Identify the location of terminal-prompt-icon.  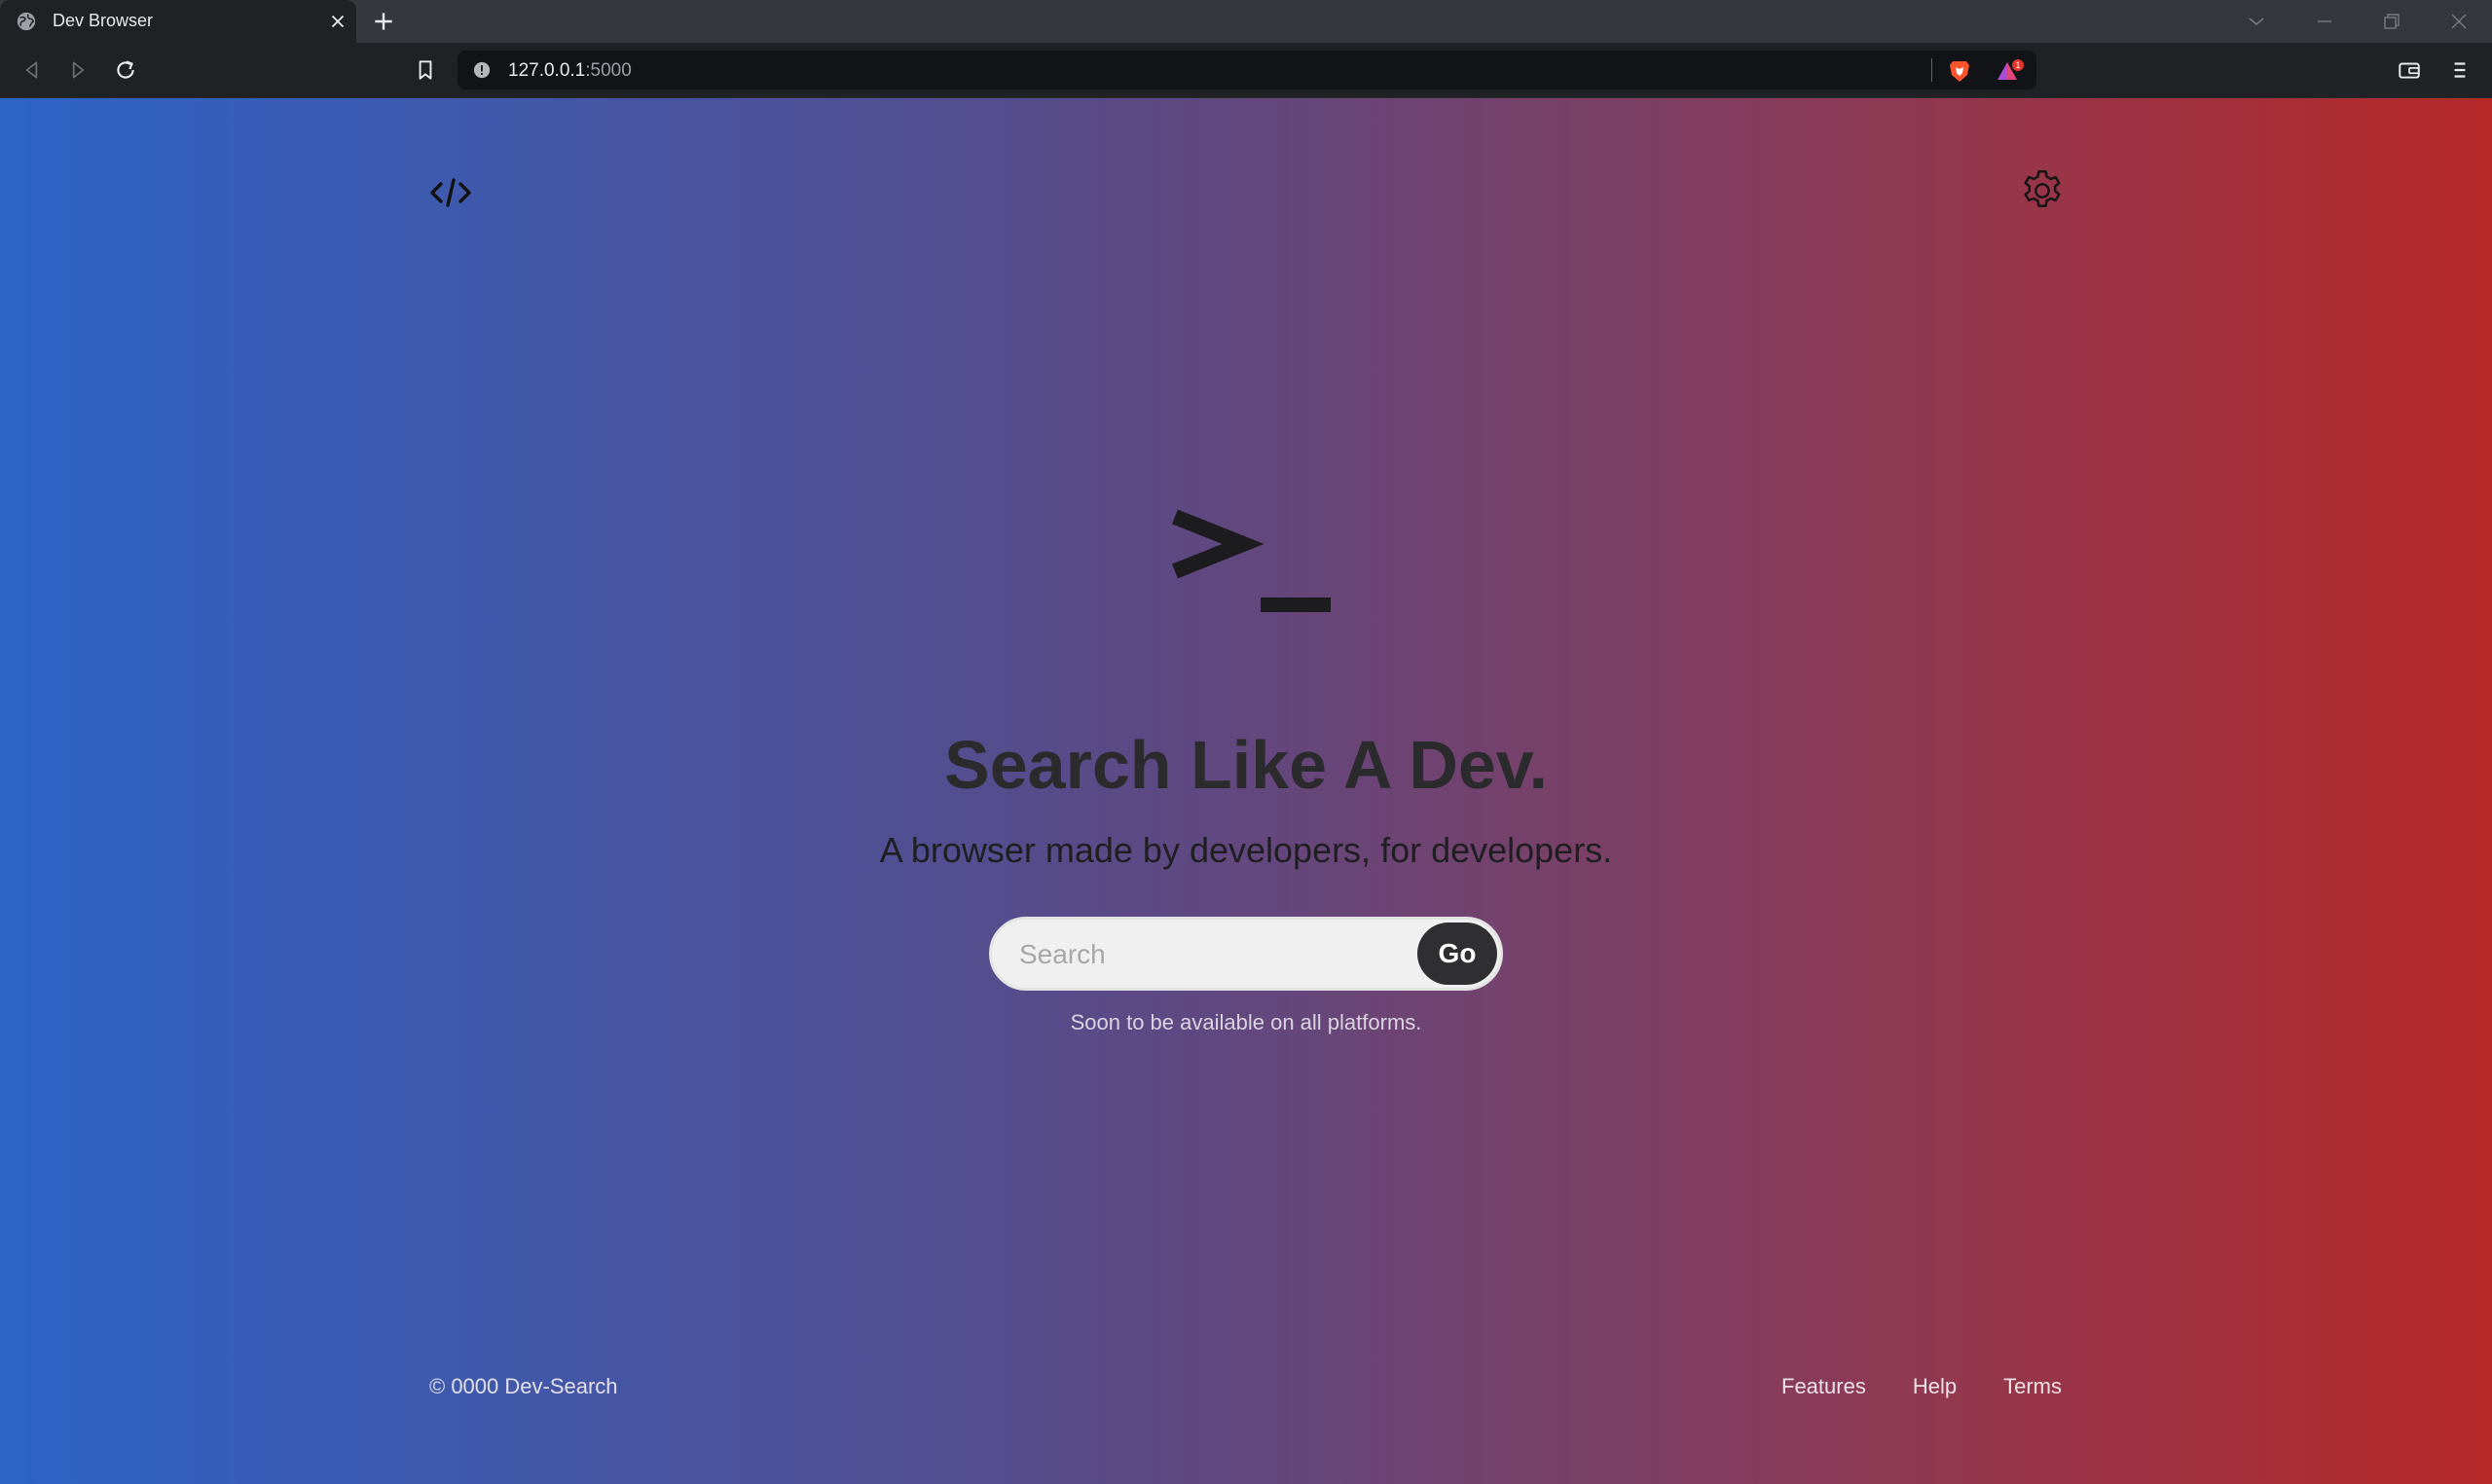
(1251, 561).